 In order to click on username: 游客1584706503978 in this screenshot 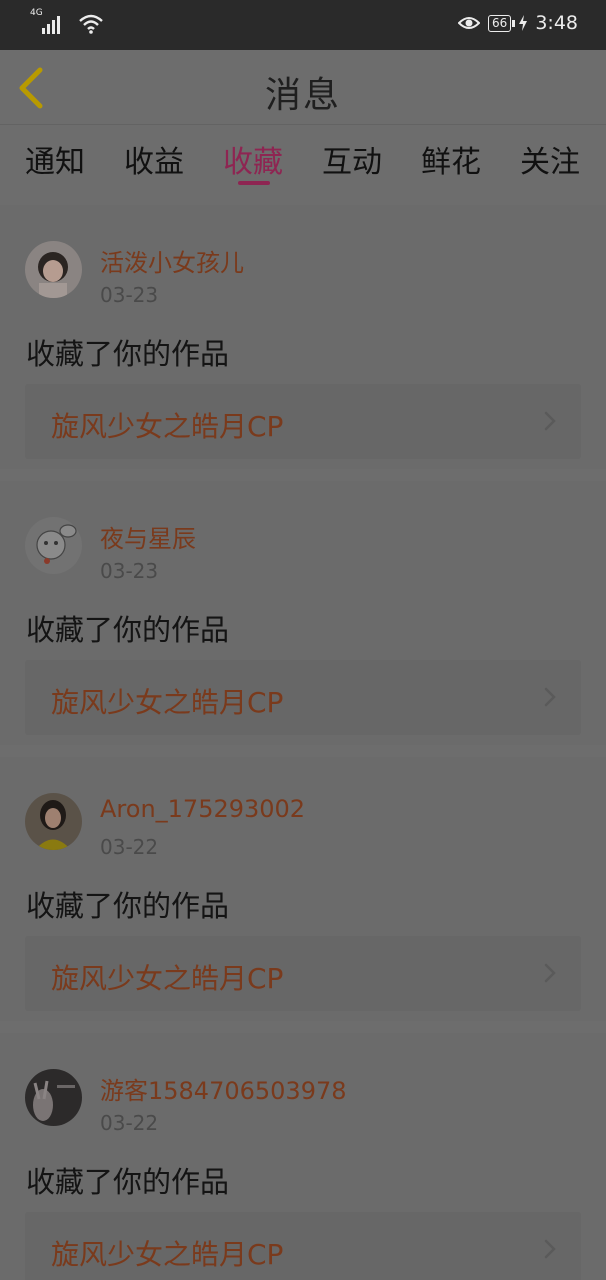, I will do `click(223, 1088)`.